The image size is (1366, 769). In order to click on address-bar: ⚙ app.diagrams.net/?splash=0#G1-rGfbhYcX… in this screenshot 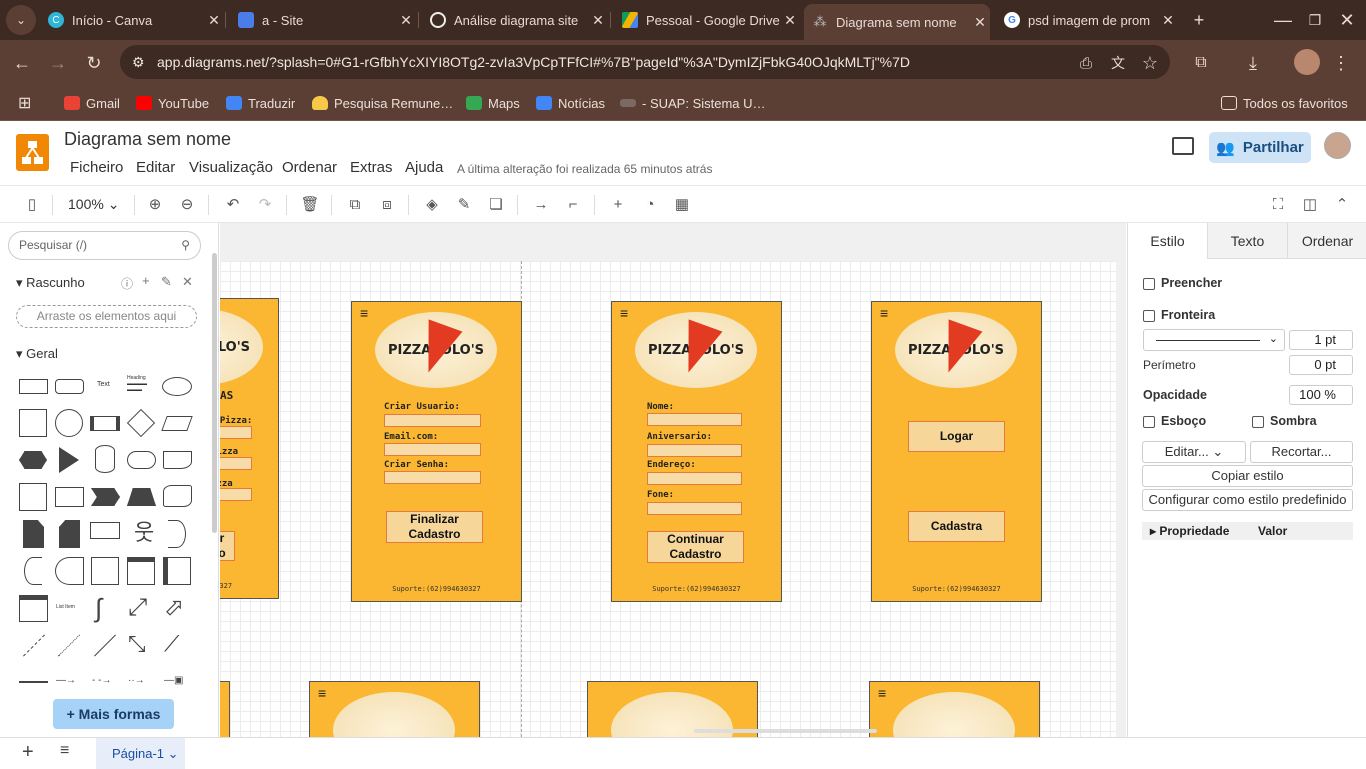, I will do `click(645, 62)`.